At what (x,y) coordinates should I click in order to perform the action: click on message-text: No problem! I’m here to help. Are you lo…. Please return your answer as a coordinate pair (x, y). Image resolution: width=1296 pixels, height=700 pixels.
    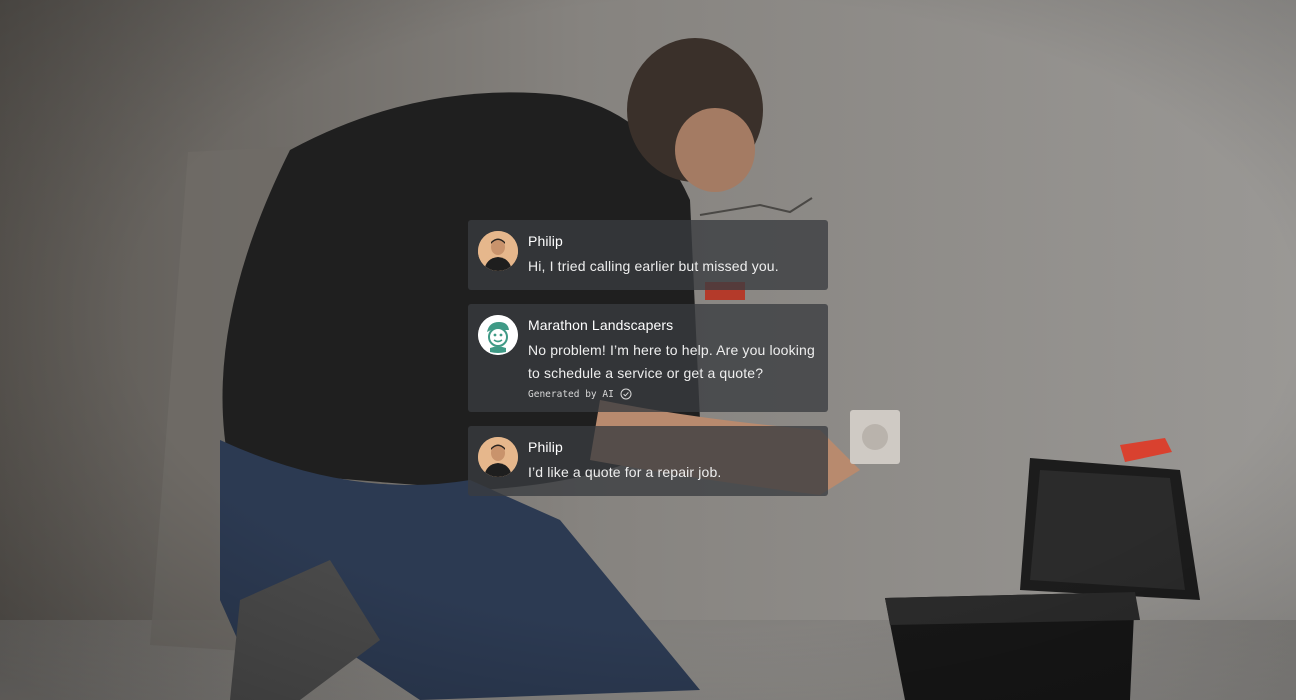
    Looking at the image, I should click on (671, 361).